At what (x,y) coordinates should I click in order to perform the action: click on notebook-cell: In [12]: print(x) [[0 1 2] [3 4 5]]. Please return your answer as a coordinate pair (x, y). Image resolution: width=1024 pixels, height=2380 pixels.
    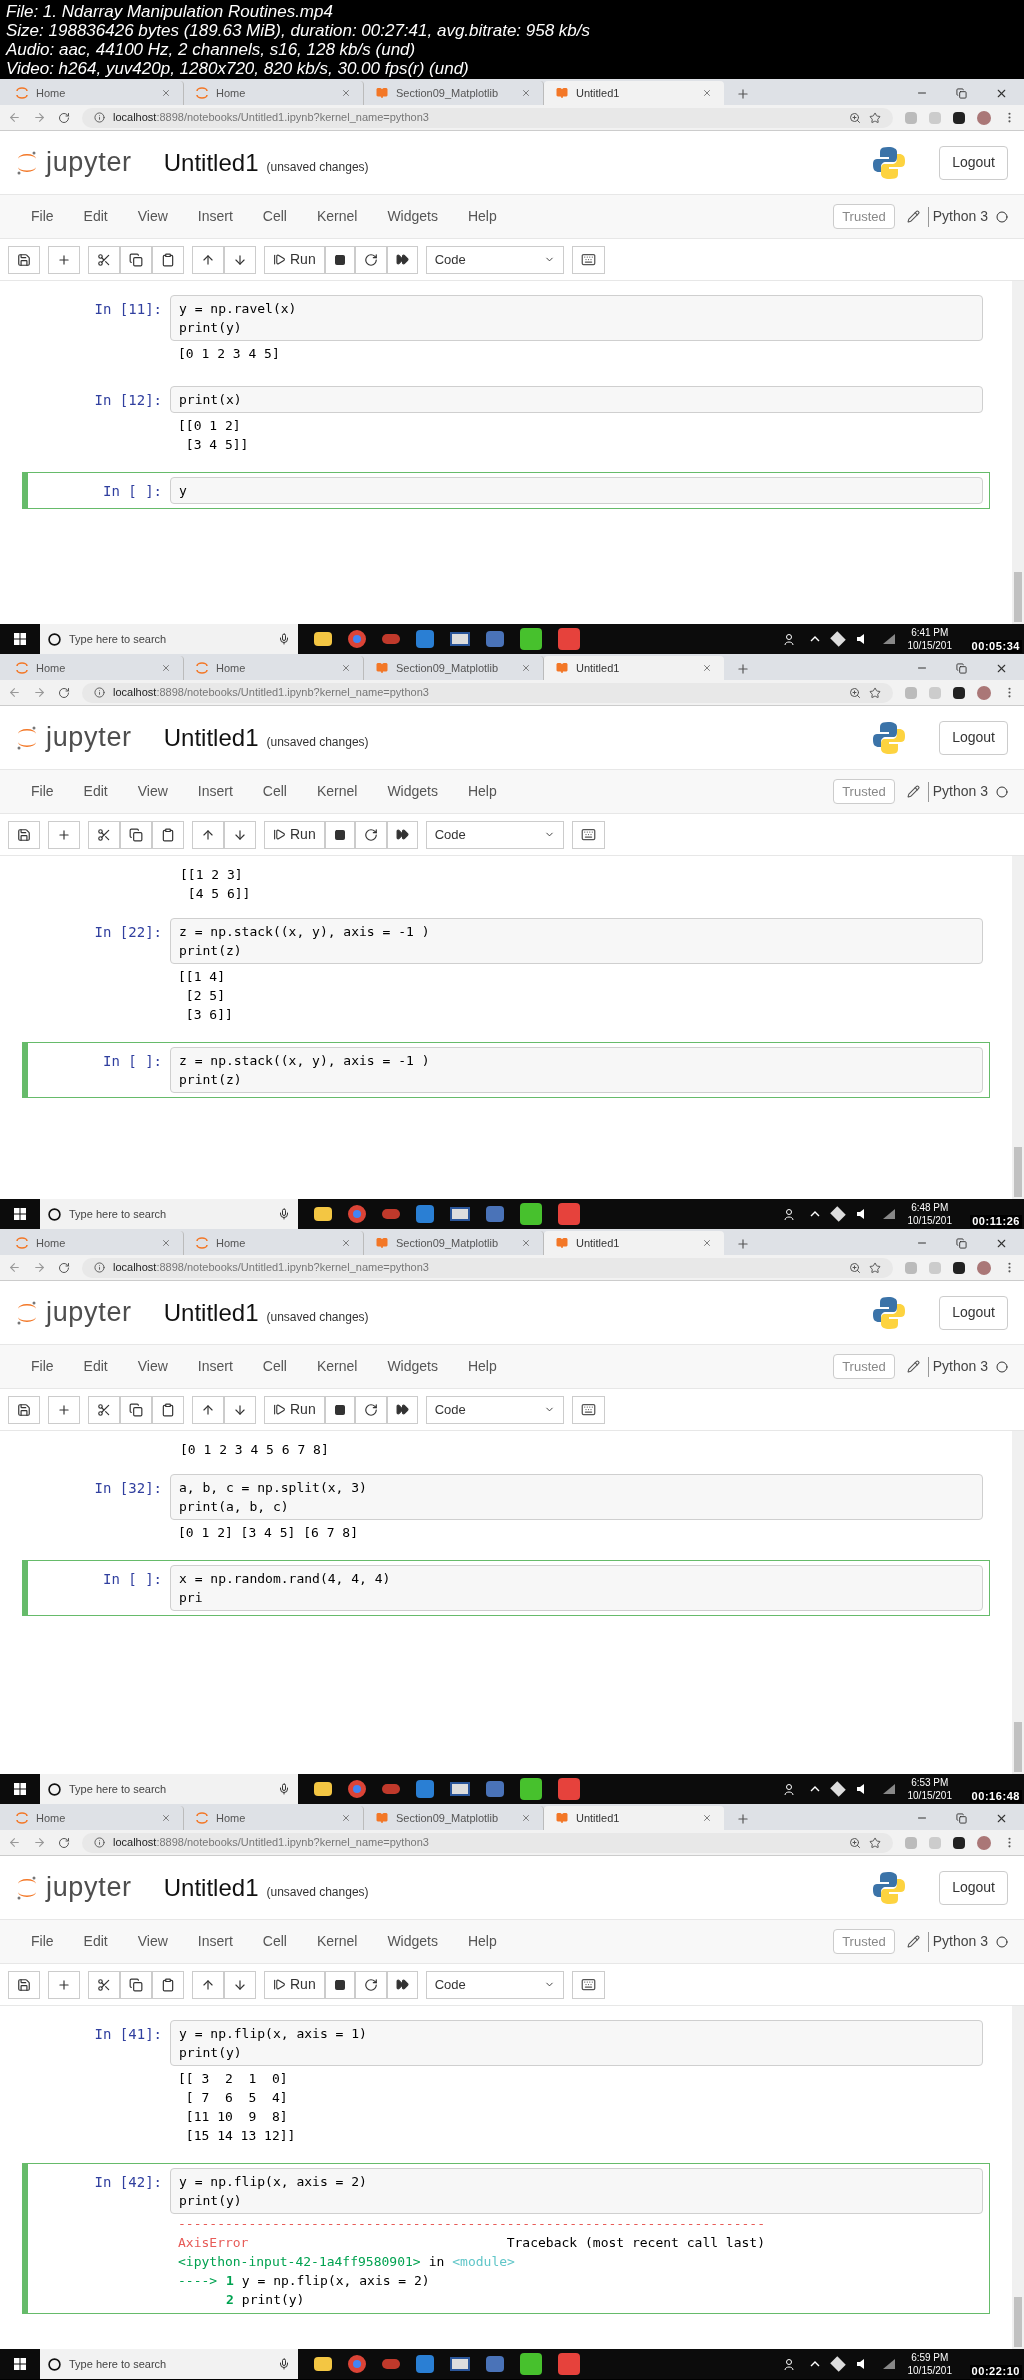
    Looking at the image, I should click on (506, 421).